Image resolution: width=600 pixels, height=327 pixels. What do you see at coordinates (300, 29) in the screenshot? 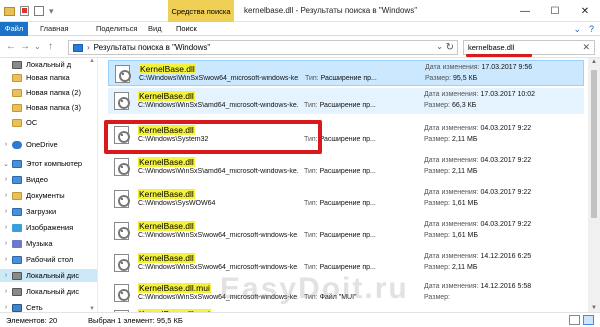
I see `ribbon-tabs: Файл Главная Поделиться Вид Поиск ⌄ ?` at bounding box center [300, 29].